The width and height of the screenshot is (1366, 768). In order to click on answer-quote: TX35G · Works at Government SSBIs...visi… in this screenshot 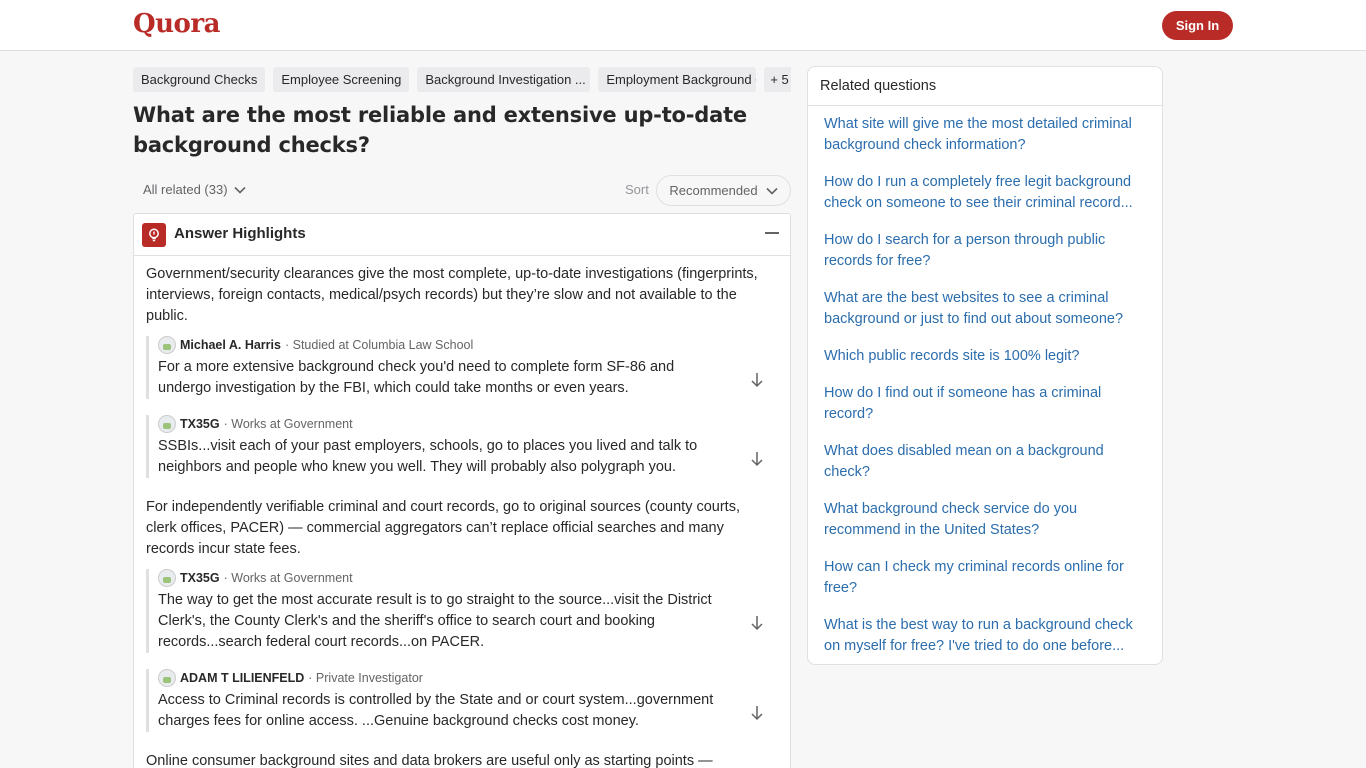, I will do `click(461, 446)`.